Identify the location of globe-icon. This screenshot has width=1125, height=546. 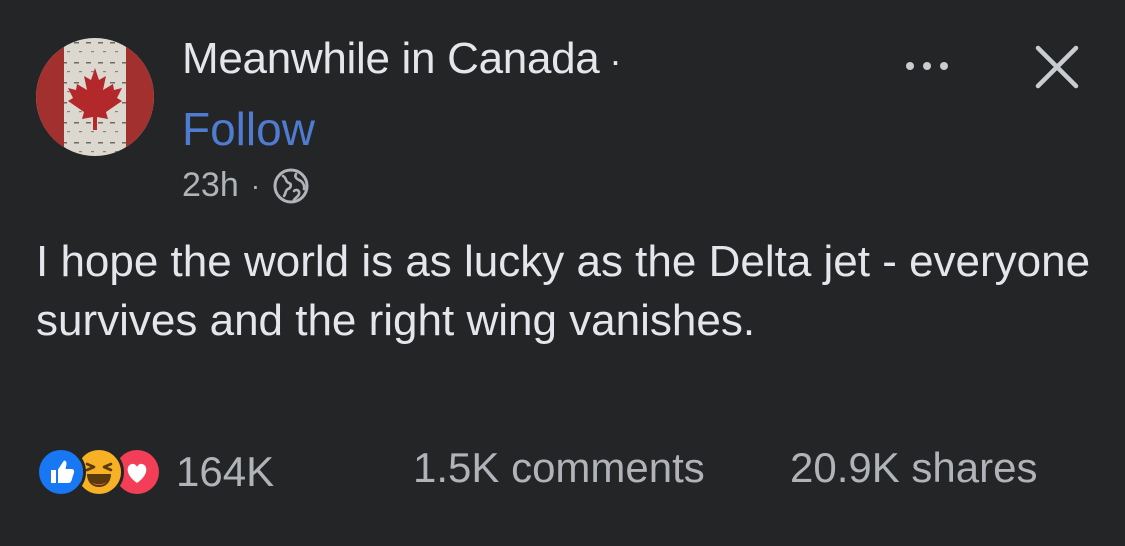
(291, 186).